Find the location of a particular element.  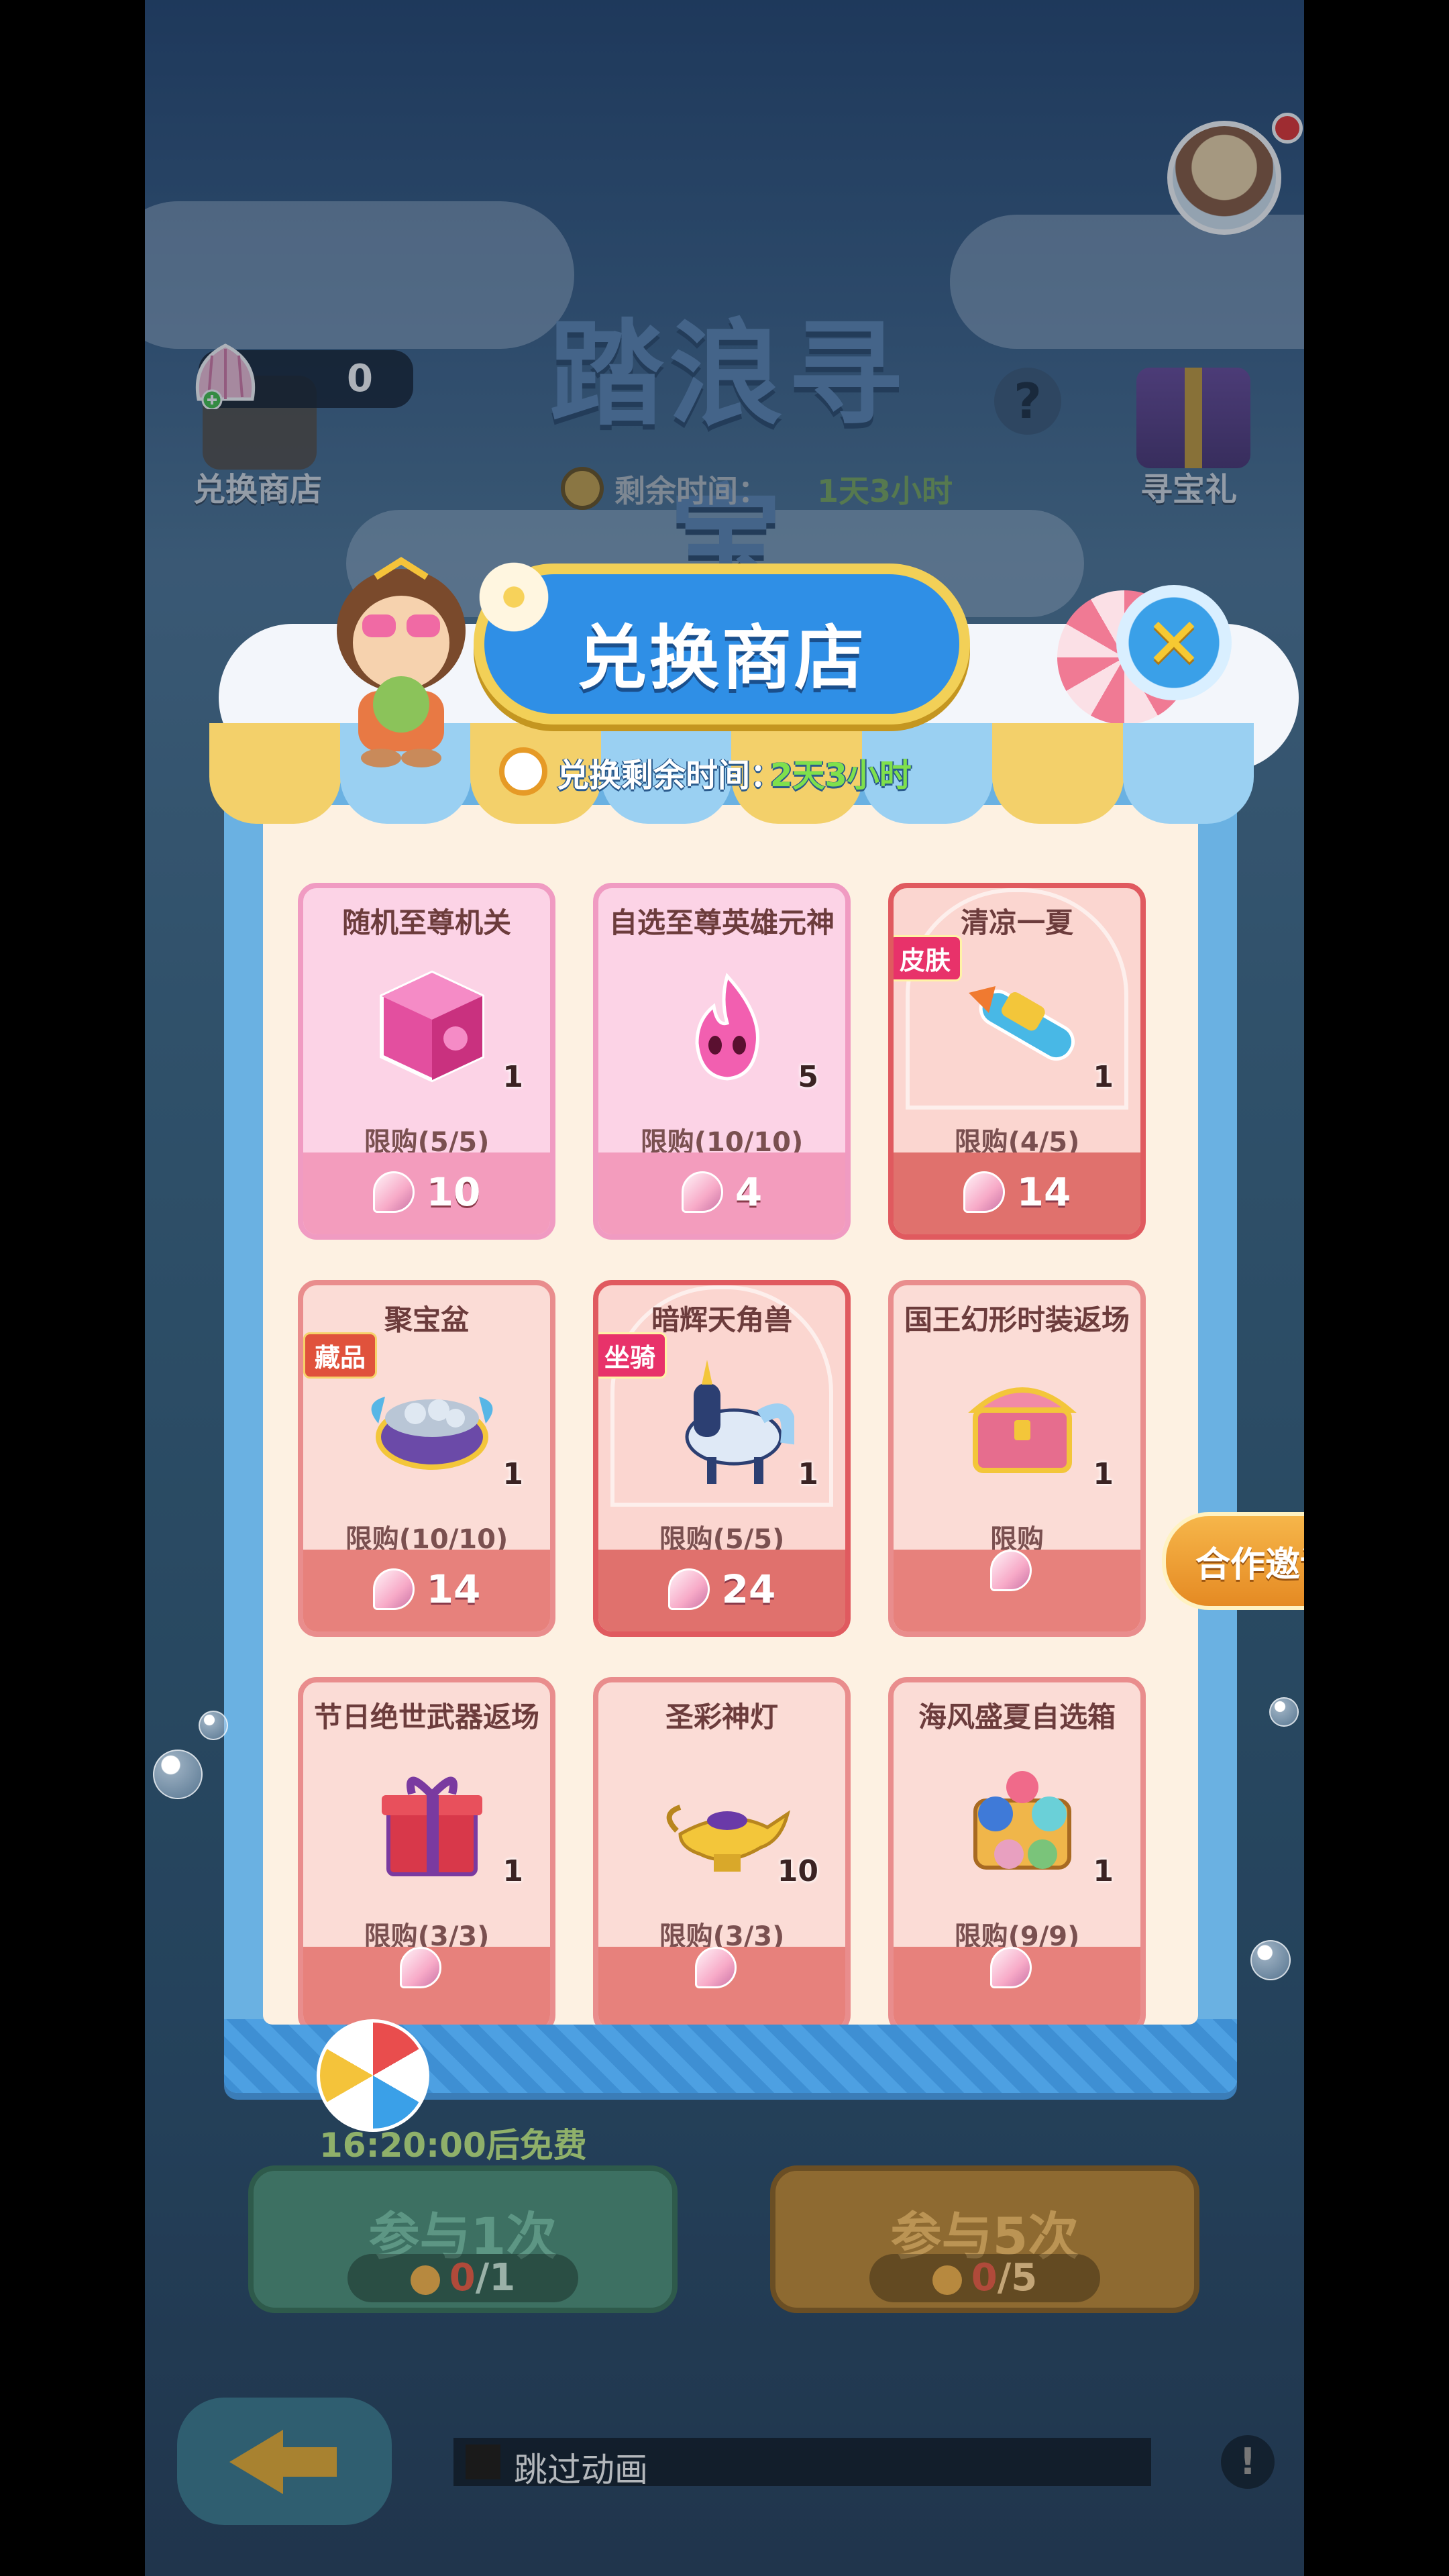

pink-cube-icon is located at coordinates (432, 1026).